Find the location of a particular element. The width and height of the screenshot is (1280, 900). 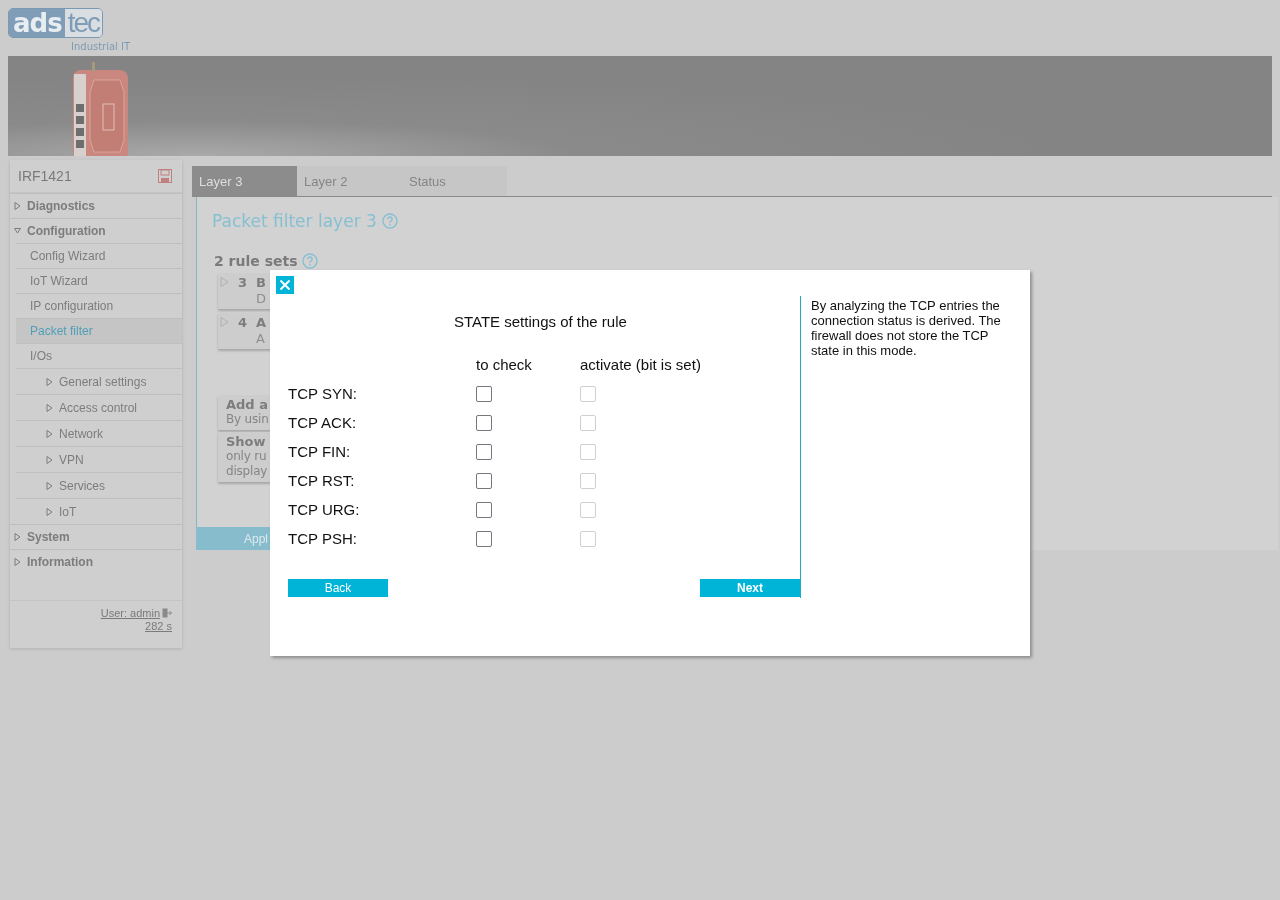

flag-label: TCP ACK: is located at coordinates (323, 422).